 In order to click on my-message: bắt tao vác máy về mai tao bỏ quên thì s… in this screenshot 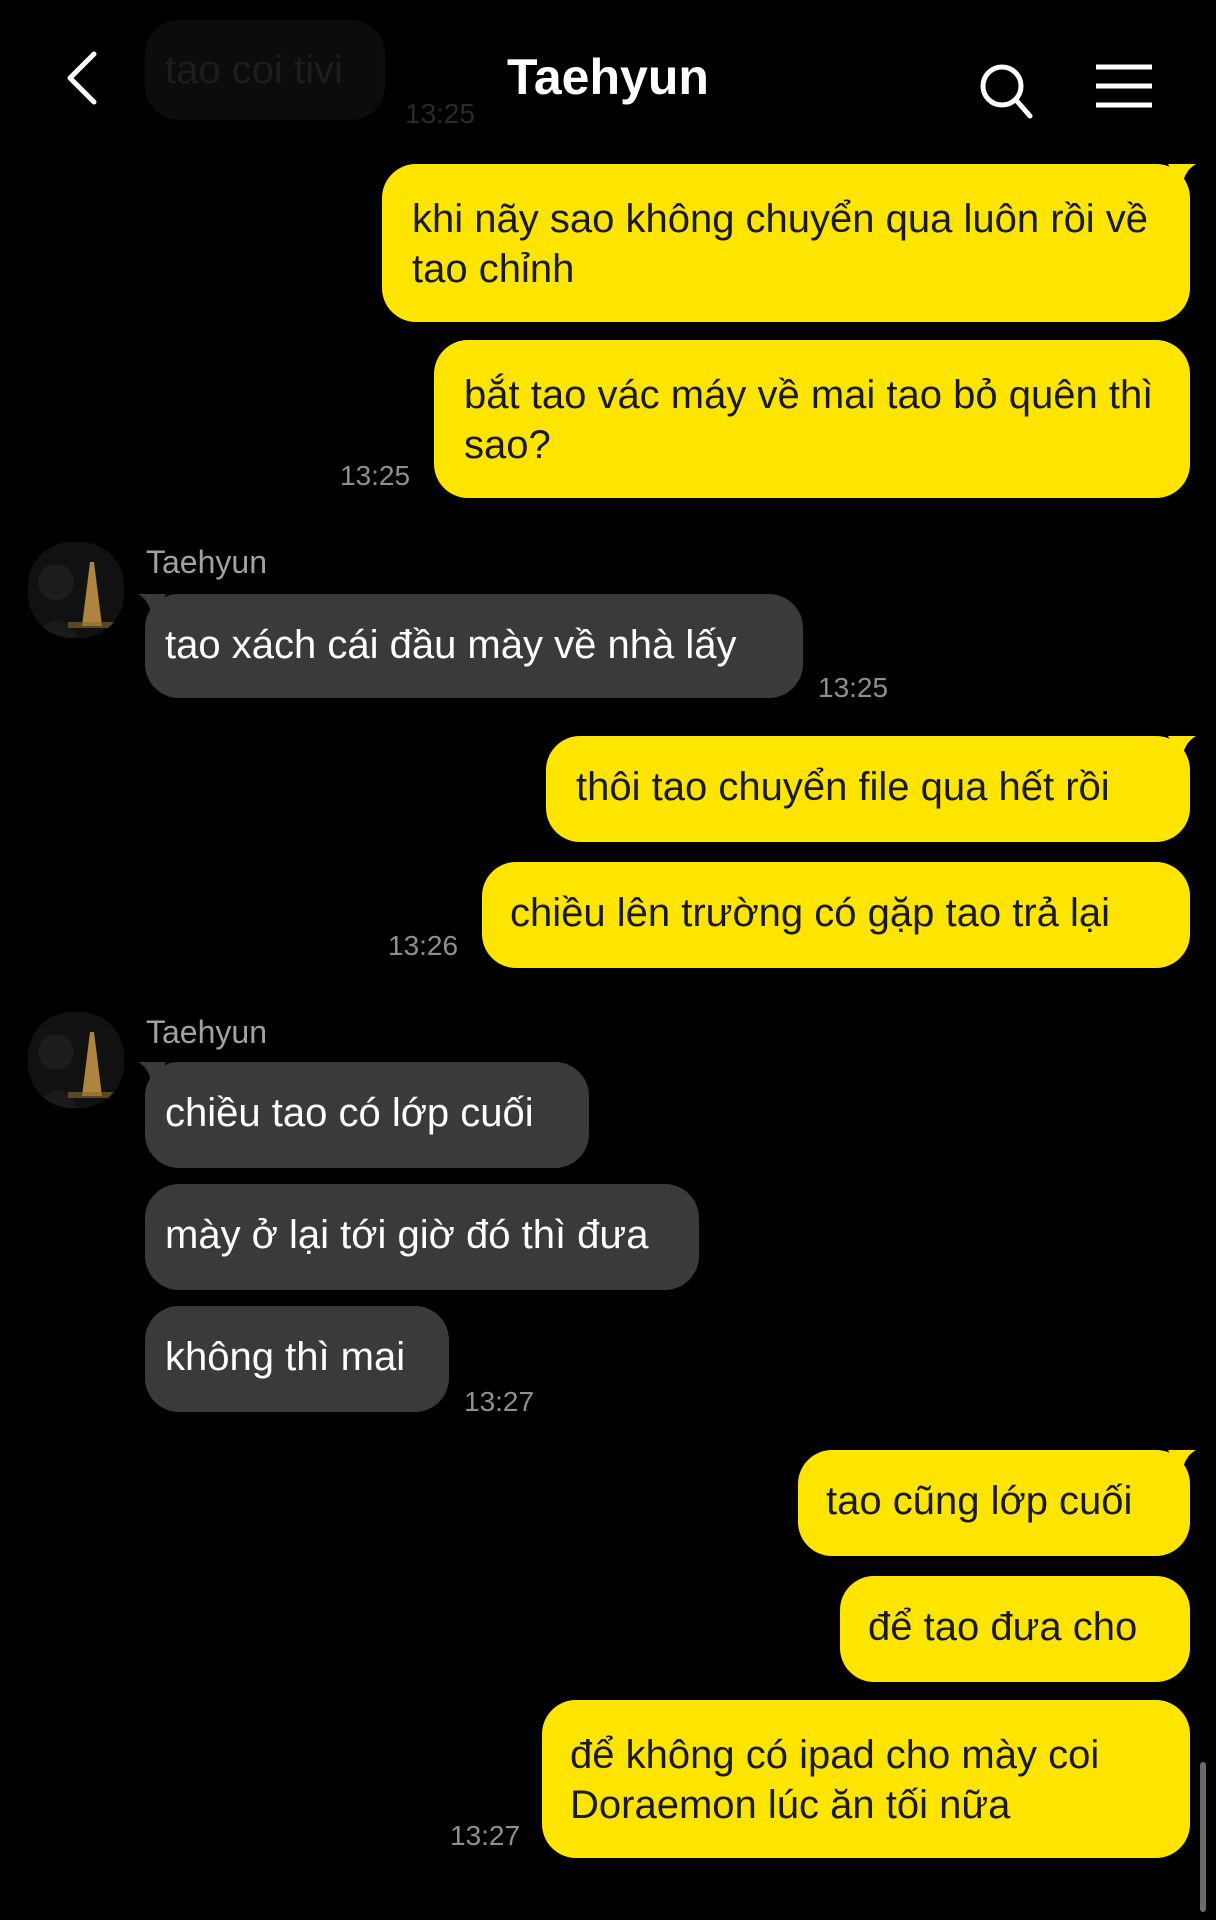, I will do `click(812, 419)`.